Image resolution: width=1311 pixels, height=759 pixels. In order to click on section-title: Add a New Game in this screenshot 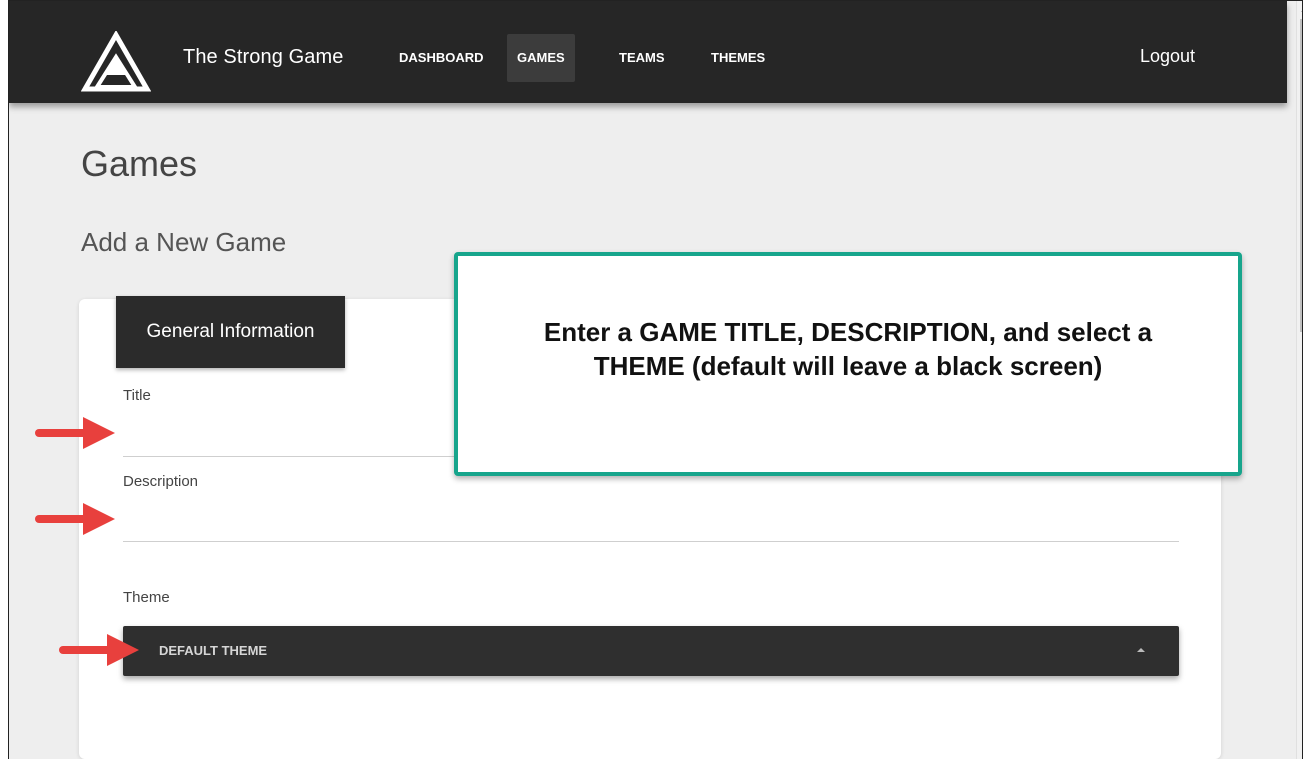, I will do `click(184, 242)`.